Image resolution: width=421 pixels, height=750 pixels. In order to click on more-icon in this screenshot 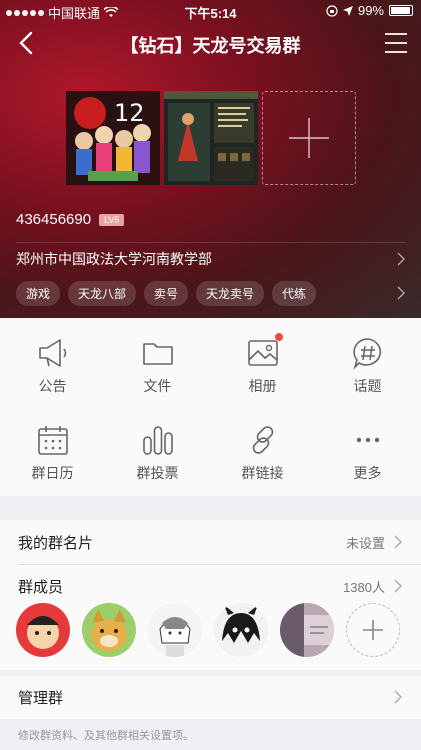, I will do `click(367, 440)`.